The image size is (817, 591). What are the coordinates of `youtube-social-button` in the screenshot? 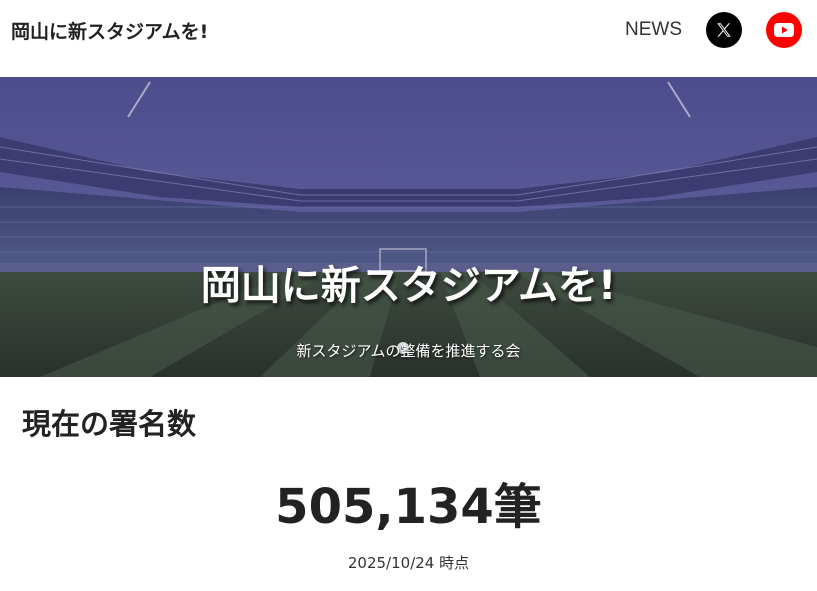 It's located at (784, 30).